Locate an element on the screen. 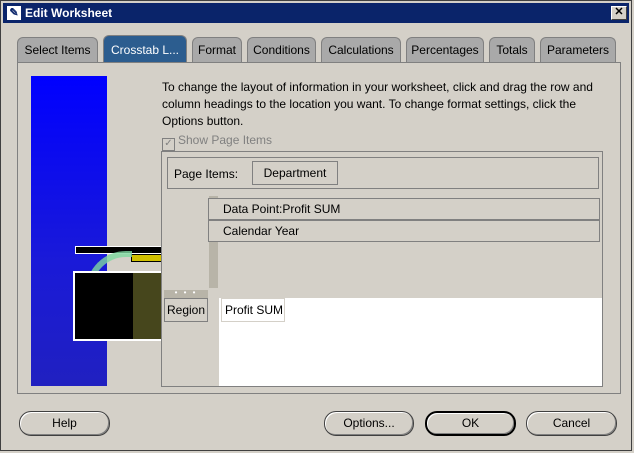 The height and width of the screenshot is (453, 634). title-bar: ✎ Edit Worksheet ✕ is located at coordinates (316, 13).